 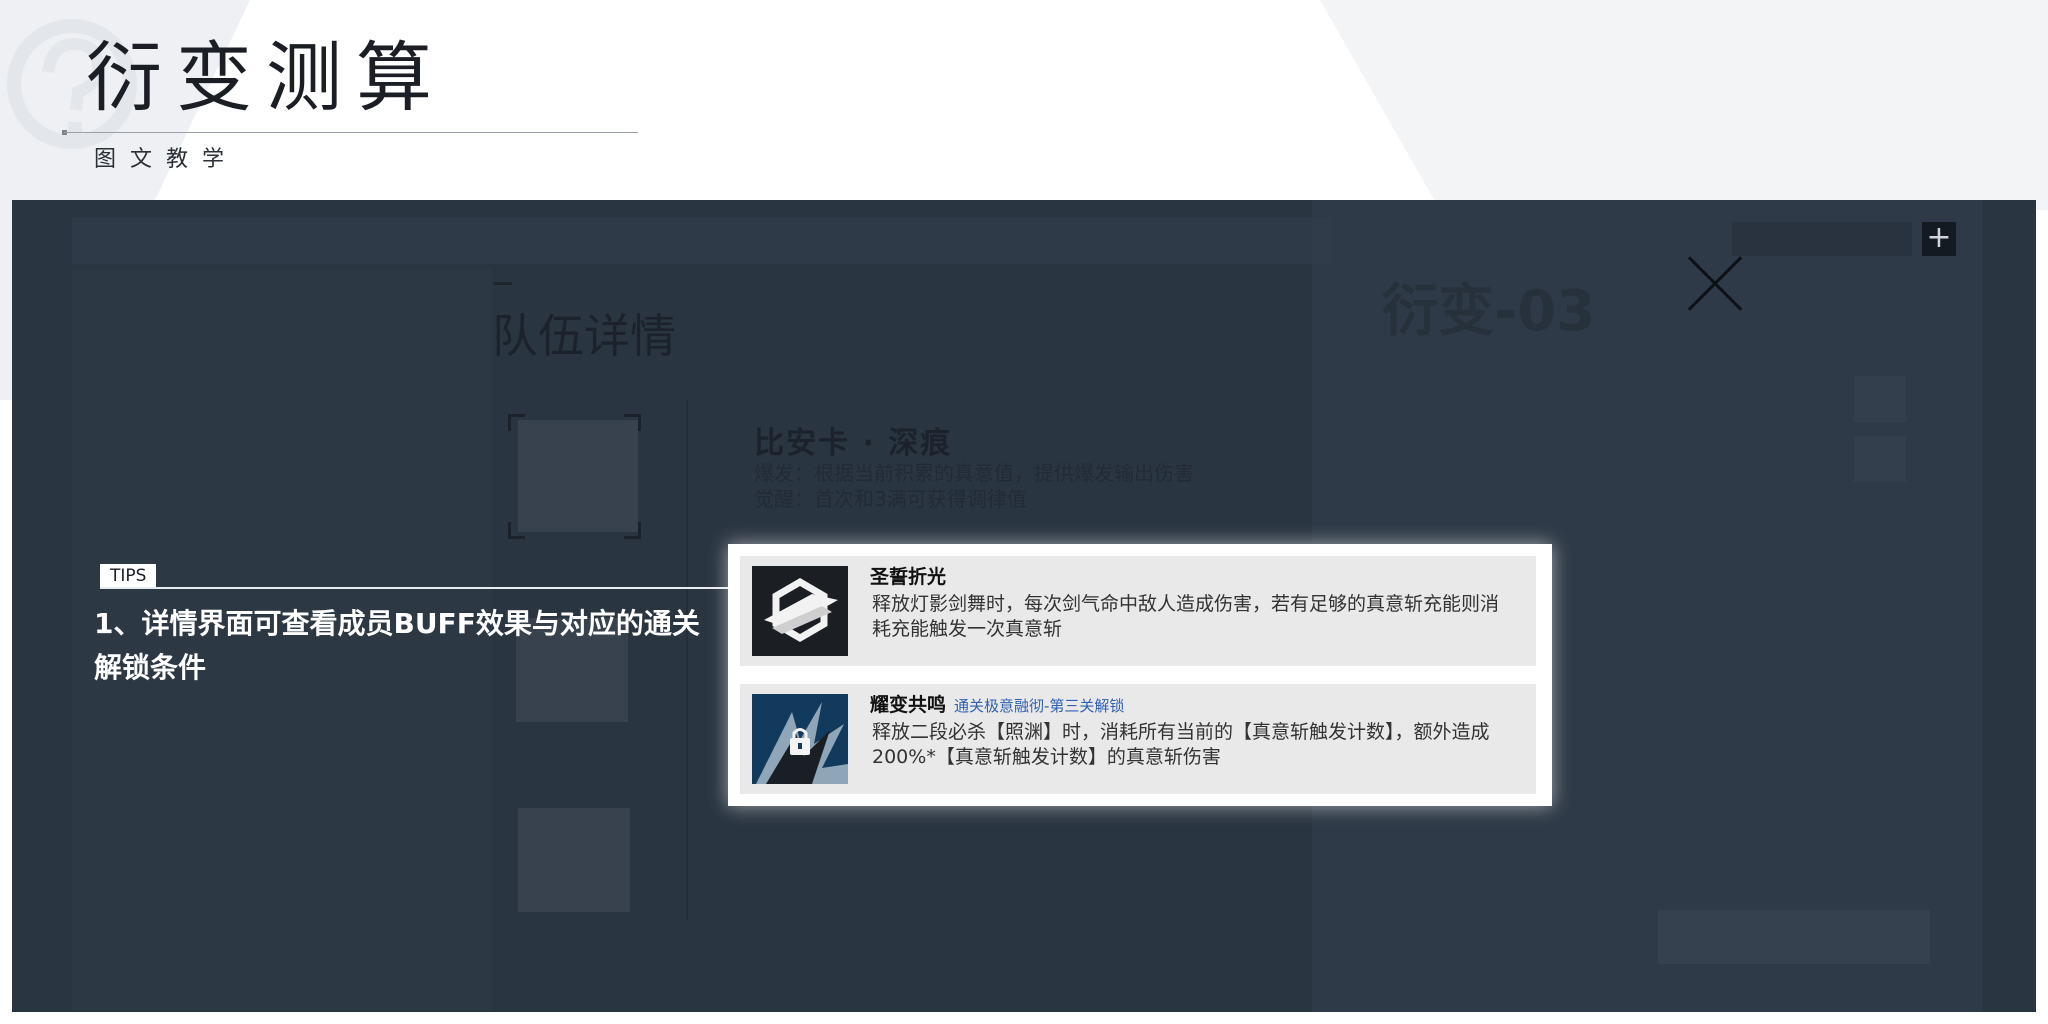 What do you see at coordinates (128, 576) in the screenshot?
I see `tips-tag: TIPS` at bounding box center [128, 576].